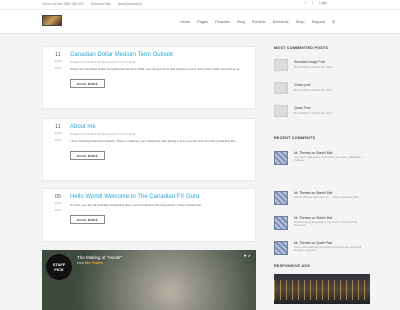 This screenshot has width=400, height=310. What do you see at coordinates (59, 269) in the screenshot?
I see `staff-pick-line2: PICK` at bounding box center [59, 269].